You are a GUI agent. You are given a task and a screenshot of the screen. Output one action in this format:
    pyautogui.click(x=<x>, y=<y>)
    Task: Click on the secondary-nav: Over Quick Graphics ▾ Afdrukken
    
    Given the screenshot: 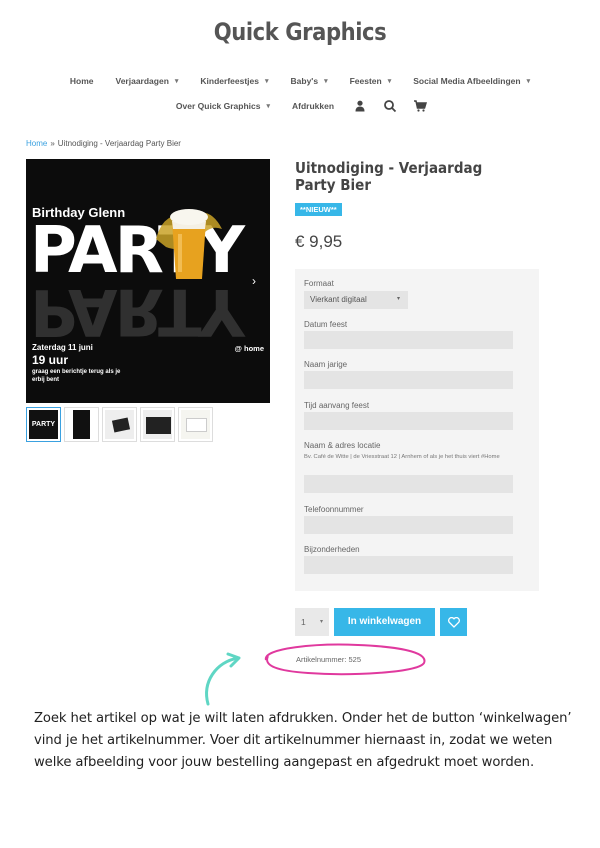 What is the action you would take?
    pyautogui.click(x=300, y=106)
    